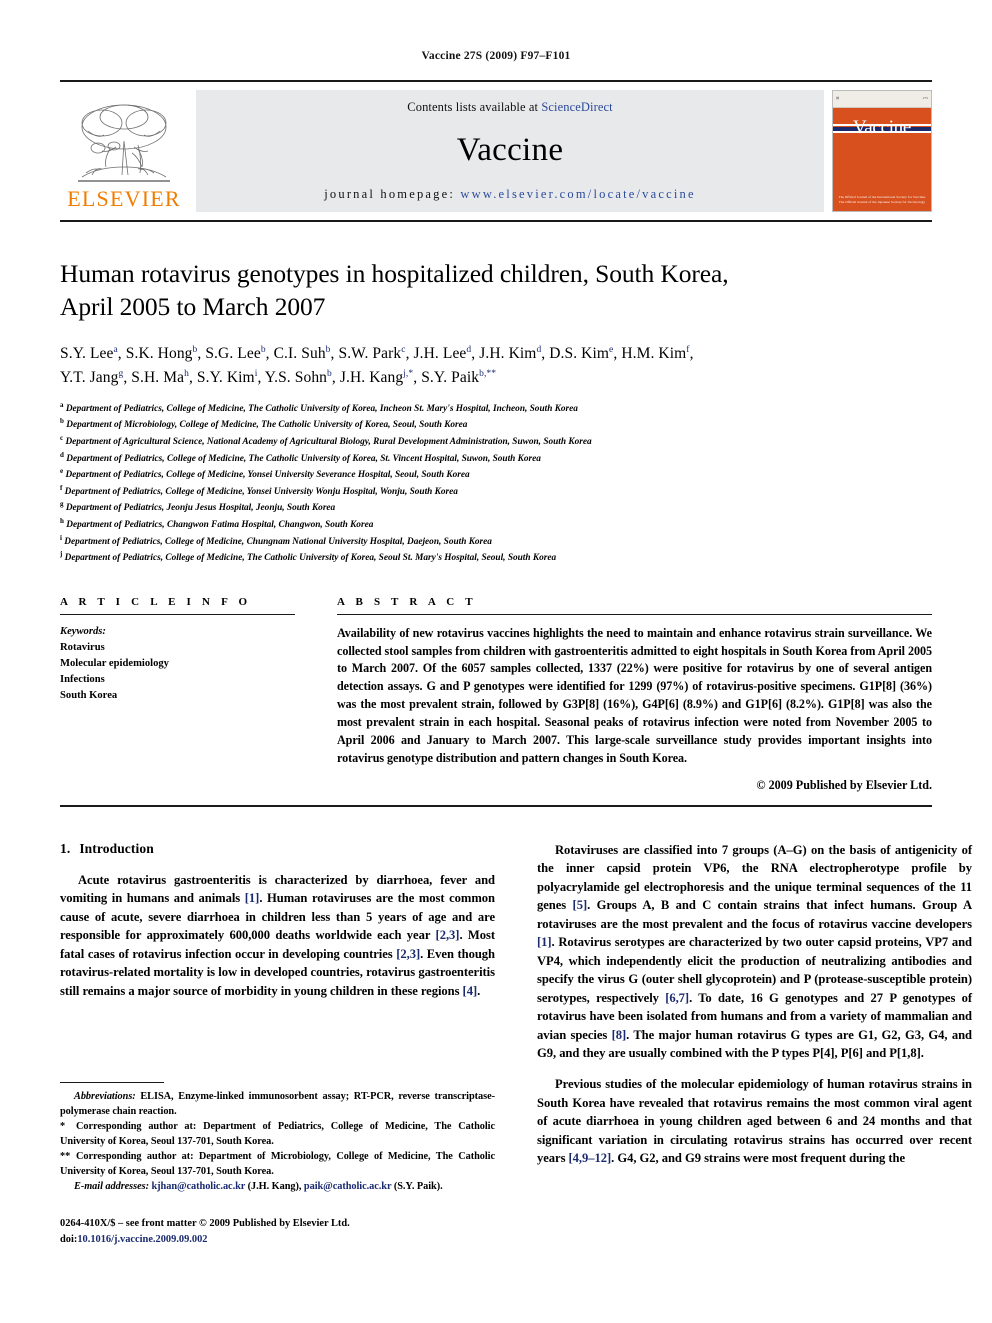  Describe the element at coordinates (89, 696) in the screenshot. I see `keyword-item: South Korea` at that location.